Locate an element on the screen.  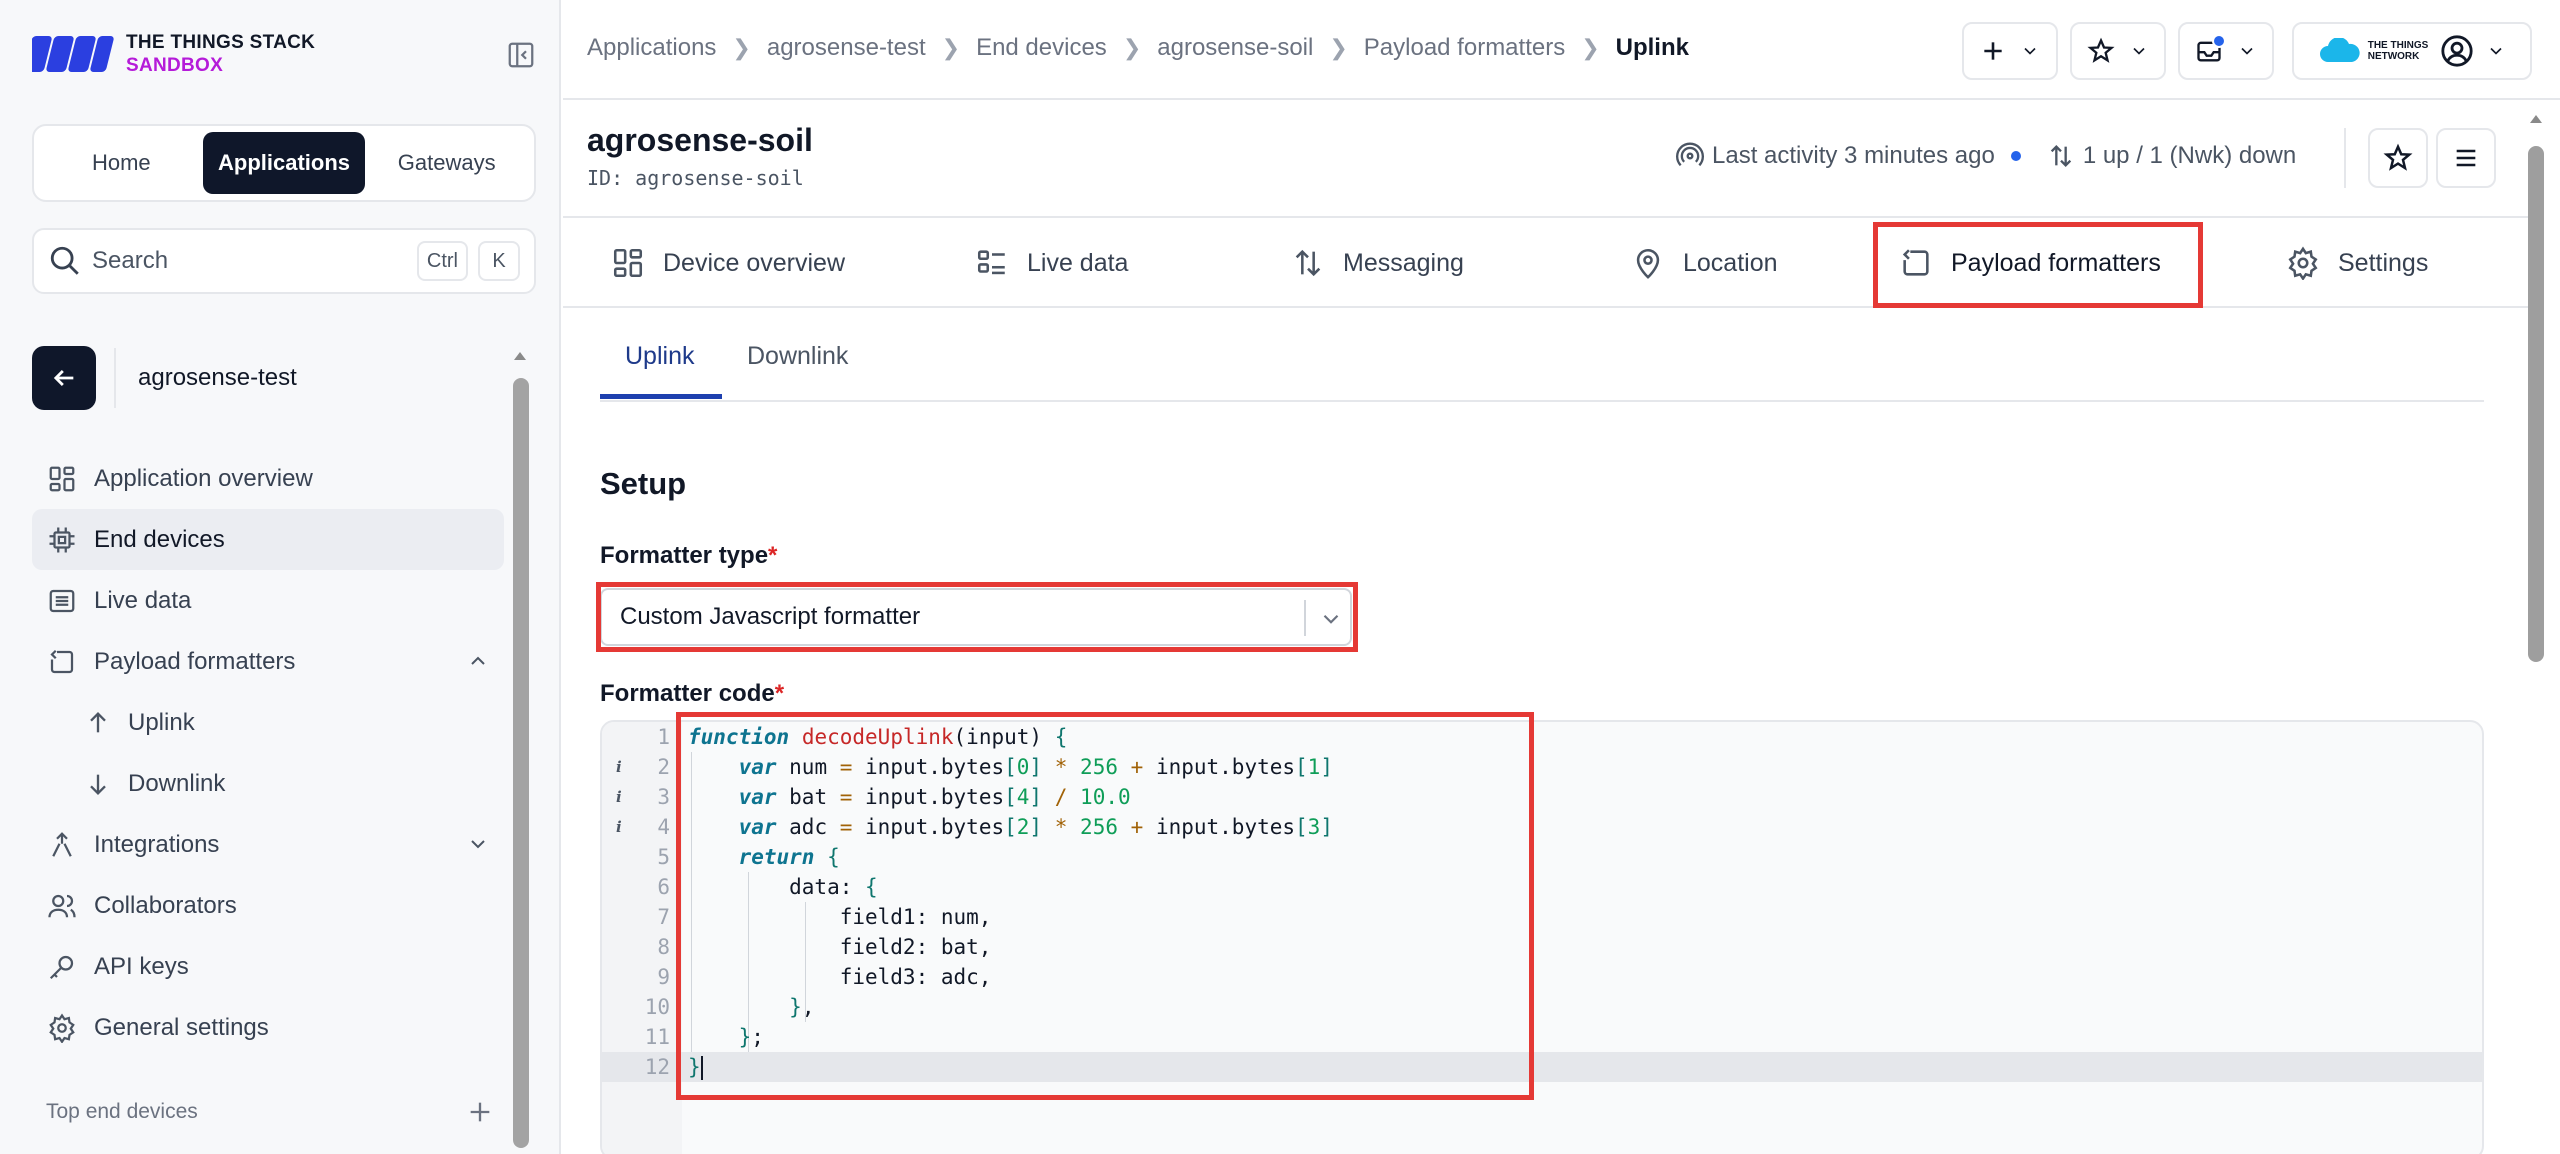
sidebar-item-label: End devices is located at coordinates (159, 539).